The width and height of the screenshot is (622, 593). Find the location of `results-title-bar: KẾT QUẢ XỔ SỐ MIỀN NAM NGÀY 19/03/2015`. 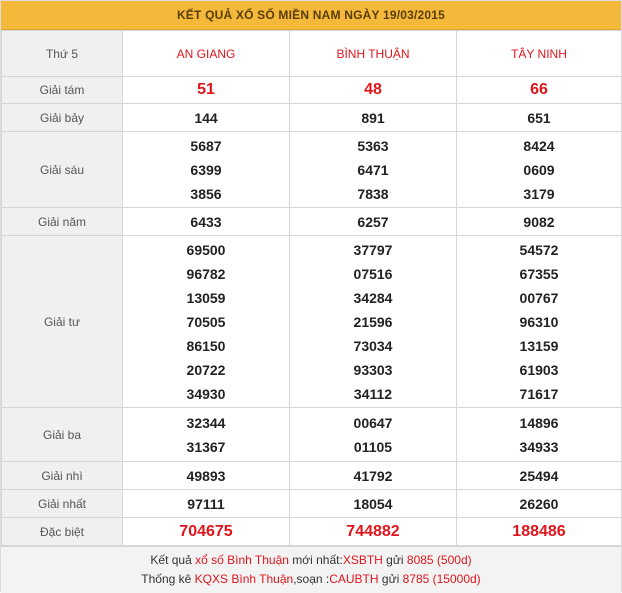

results-title-bar: KẾT QUẢ XỔ SỐ MIỀN NAM NGÀY 19/03/2015 is located at coordinates (311, 15).